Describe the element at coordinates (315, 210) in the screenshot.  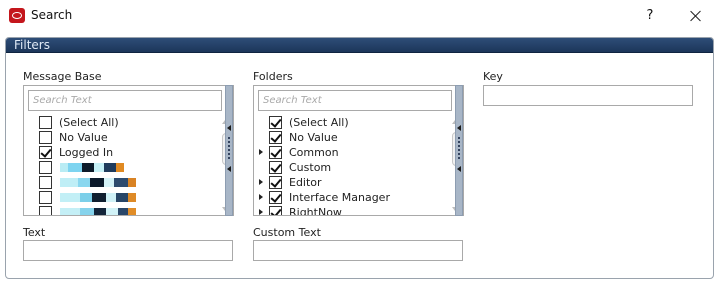
I see `item-label: RightNow` at that location.